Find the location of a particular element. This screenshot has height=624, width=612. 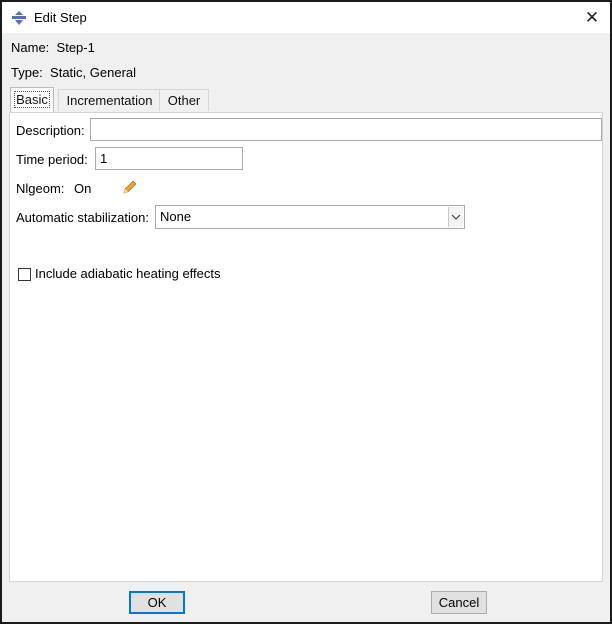

title-bar: Edit Step ✕ is located at coordinates (306, 17).